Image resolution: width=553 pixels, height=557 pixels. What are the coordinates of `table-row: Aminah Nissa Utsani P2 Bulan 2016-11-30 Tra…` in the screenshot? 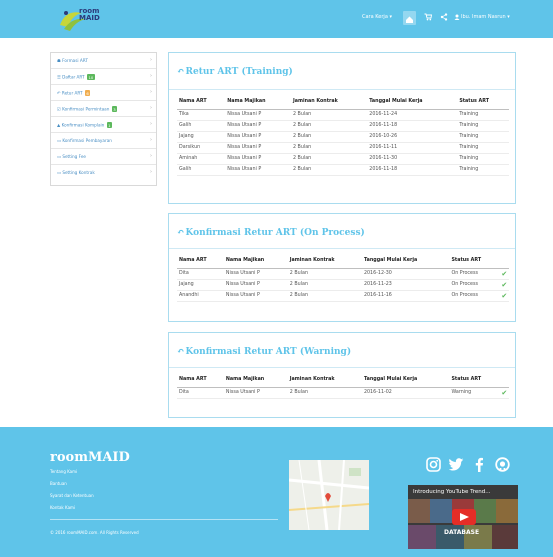 It's located at (343, 159).